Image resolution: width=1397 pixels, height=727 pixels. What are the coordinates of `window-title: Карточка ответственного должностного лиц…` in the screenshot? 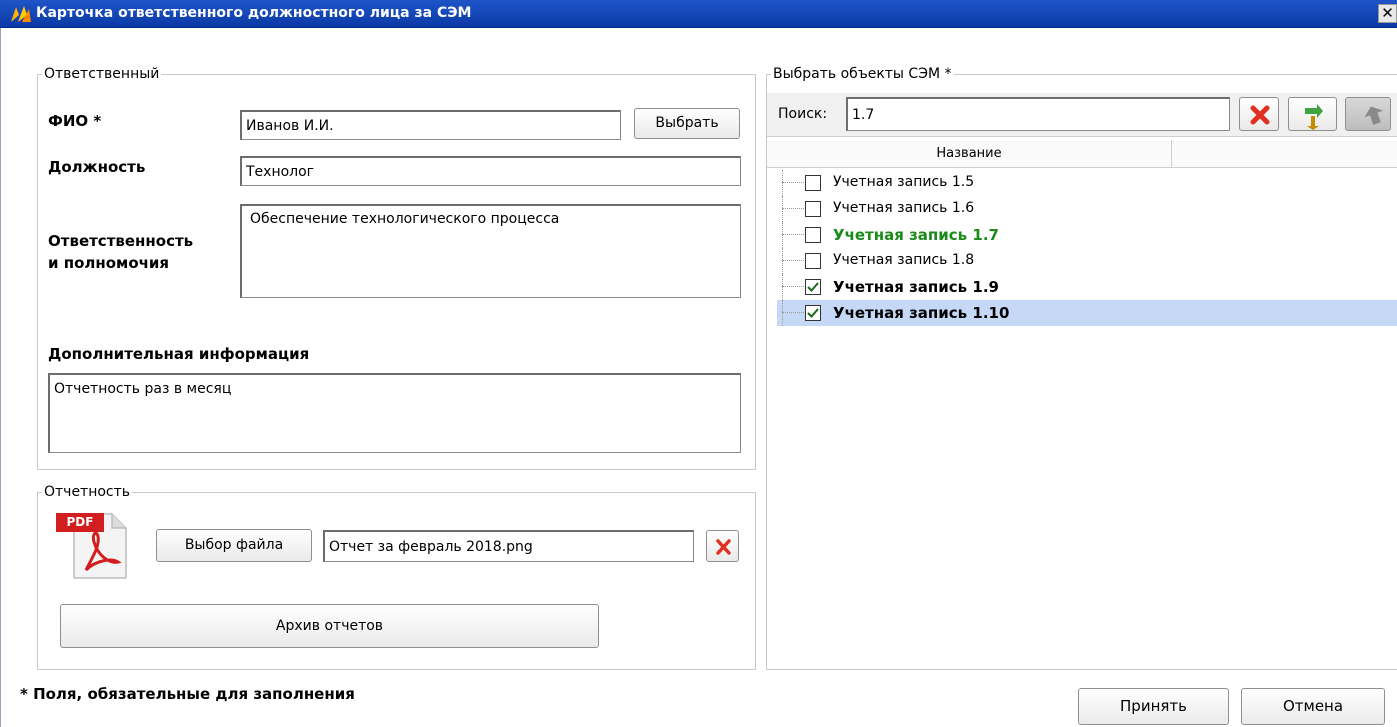 It's located at (254, 13).